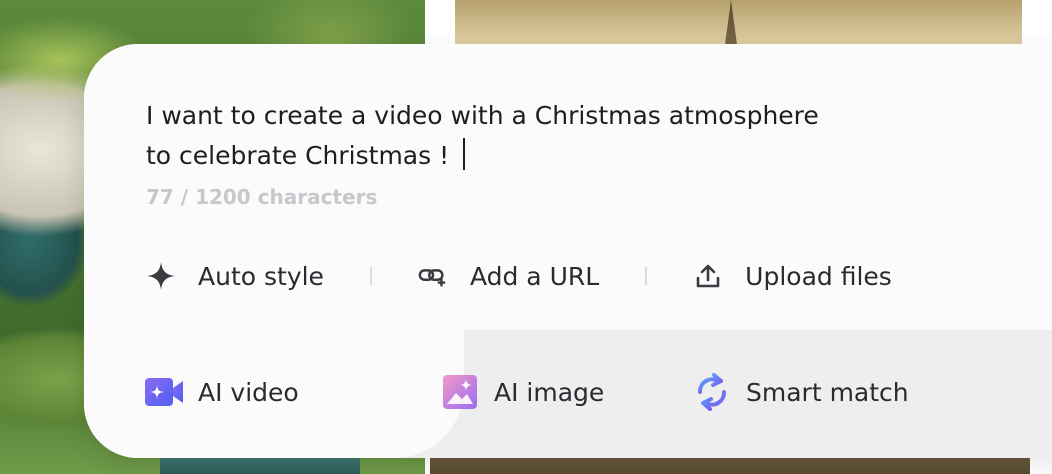 The width and height of the screenshot is (1052, 474). I want to click on composer-toolbar: Auto style Add a URL Upload files, so click(519, 276).